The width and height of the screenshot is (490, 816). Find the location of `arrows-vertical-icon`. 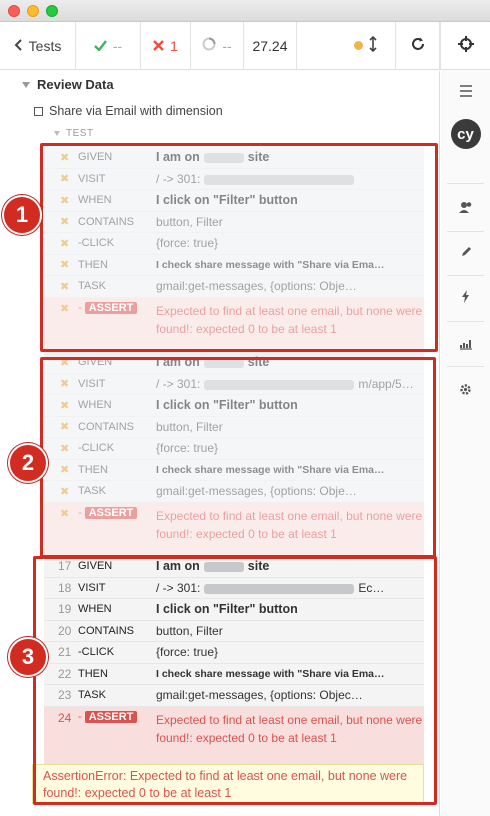

arrows-vertical-icon is located at coordinates (373, 45).